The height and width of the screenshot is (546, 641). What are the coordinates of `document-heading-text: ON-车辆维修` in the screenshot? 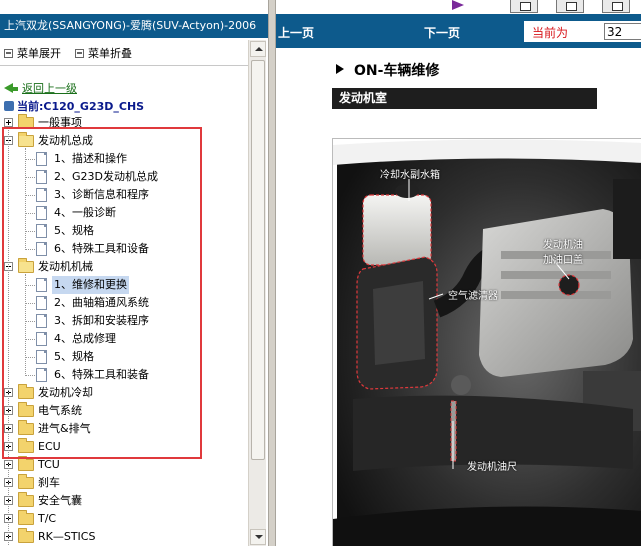 It's located at (397, 71).